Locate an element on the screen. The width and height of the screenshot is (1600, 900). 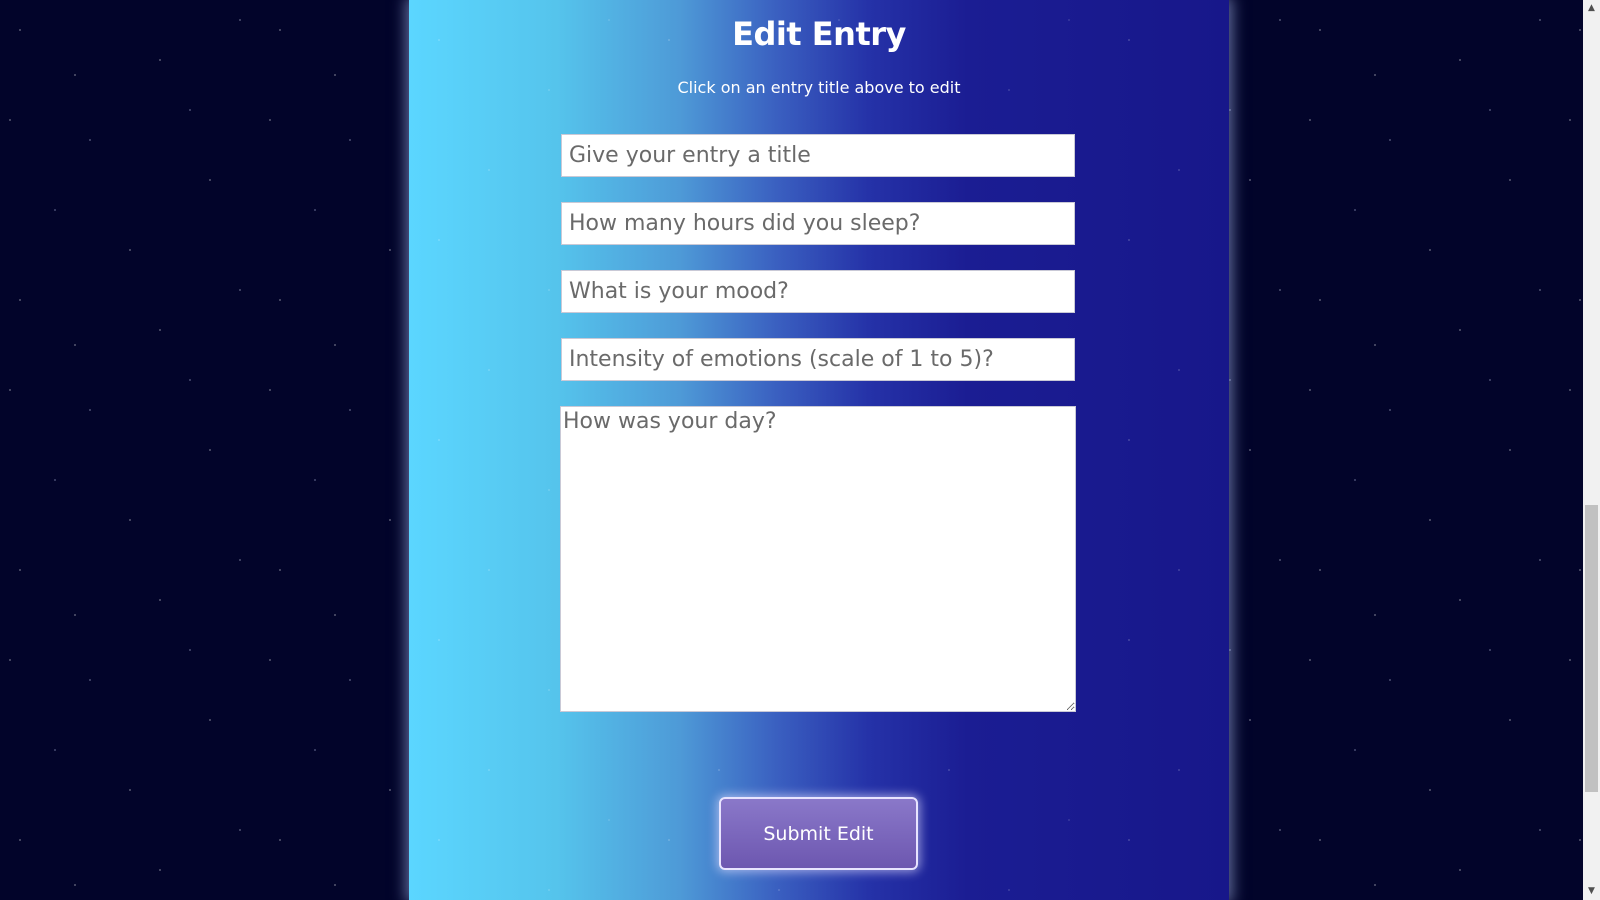
submit-container: Submit Edit is located at coordinates (818, 833).